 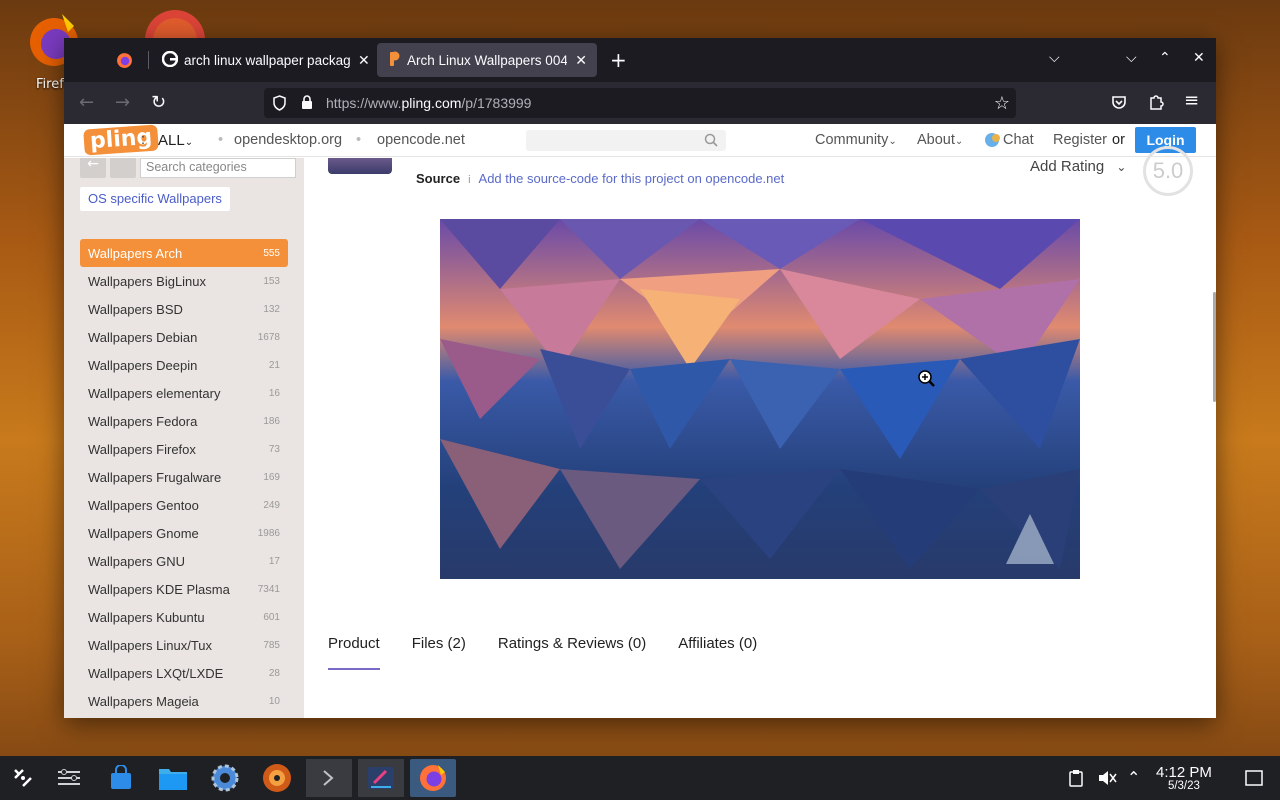 I want to click on clipboard-icon, so click(x=1076, y=780).